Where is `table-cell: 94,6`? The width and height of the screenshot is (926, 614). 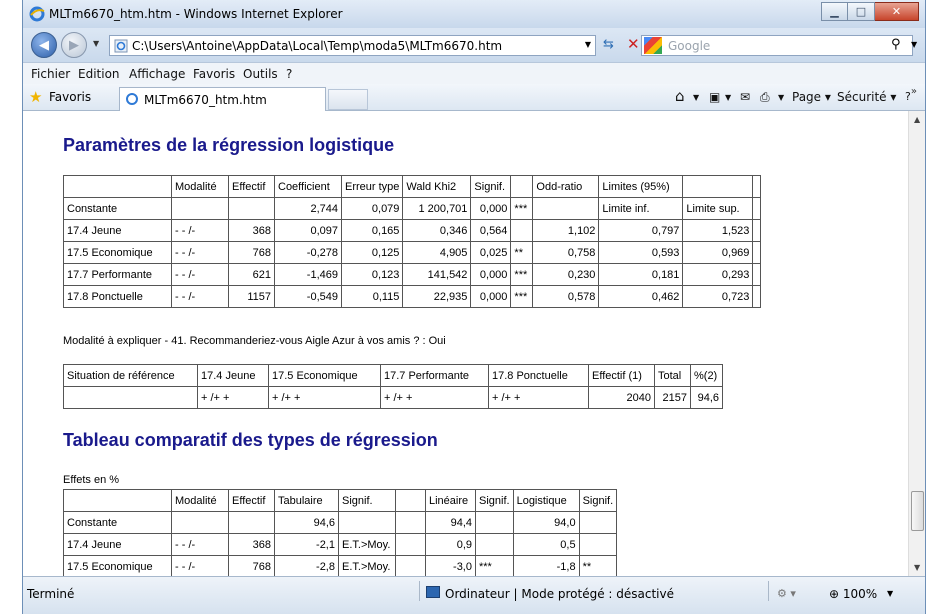 table-cell: 94,6 is located at coordinates (306, 522).